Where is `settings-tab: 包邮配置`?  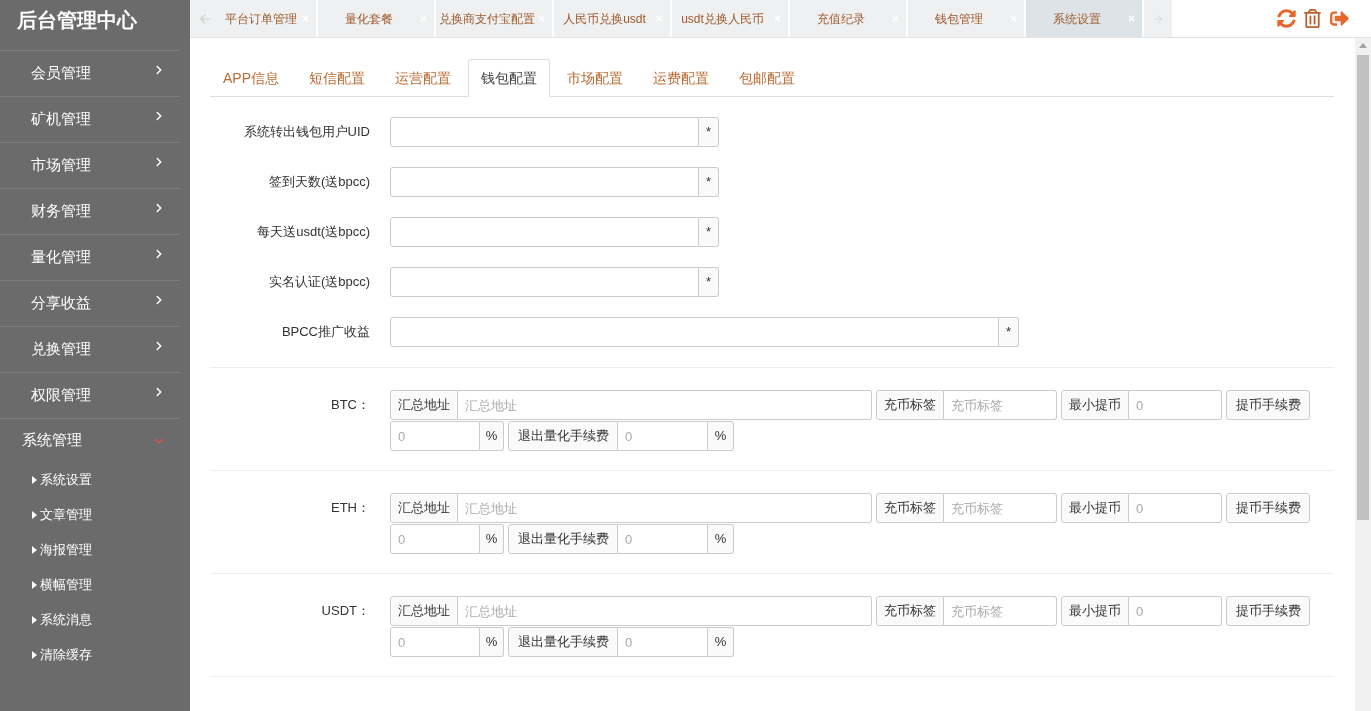 settings-tab: 包邮配置 is located at coordinates (767, 78).